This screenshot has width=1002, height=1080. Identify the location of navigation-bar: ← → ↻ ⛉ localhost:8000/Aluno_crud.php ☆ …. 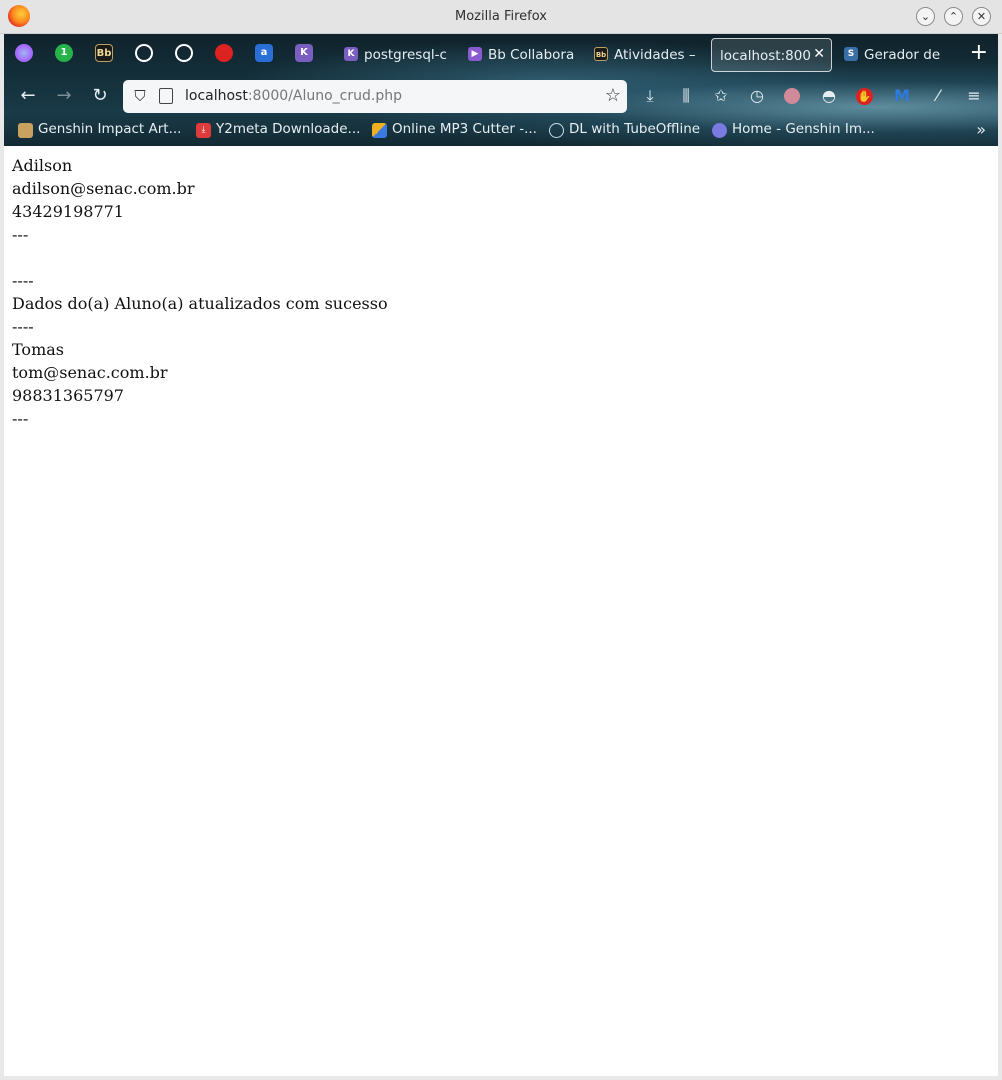
(501, 97).